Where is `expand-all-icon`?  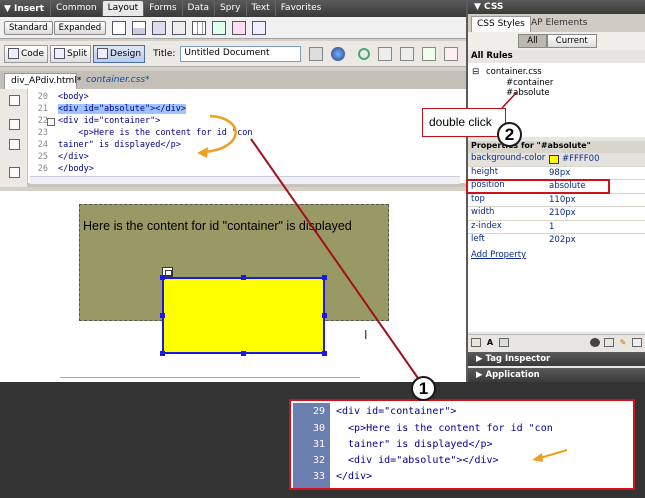
expand-all-icon is located at coordinates (14, 172).